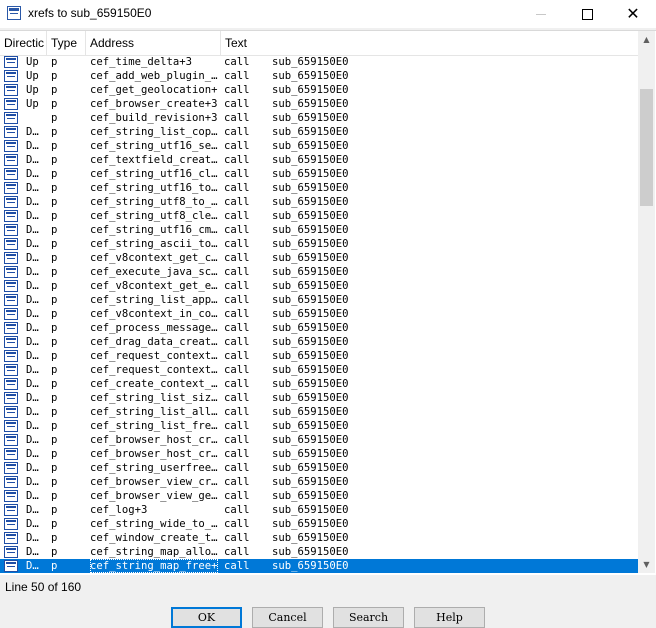 The width and height of the screenshot is (656, 628). I want to click on table-row: D… p cef_string_list_all… call sub_659150E0, so click(319, 412).